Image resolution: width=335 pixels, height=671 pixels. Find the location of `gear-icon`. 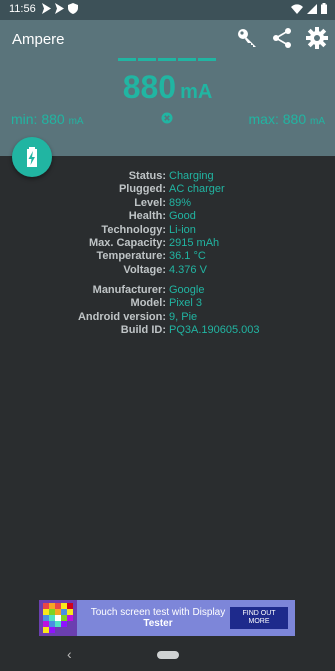

gear-icon is located at coordinates (317, 38).